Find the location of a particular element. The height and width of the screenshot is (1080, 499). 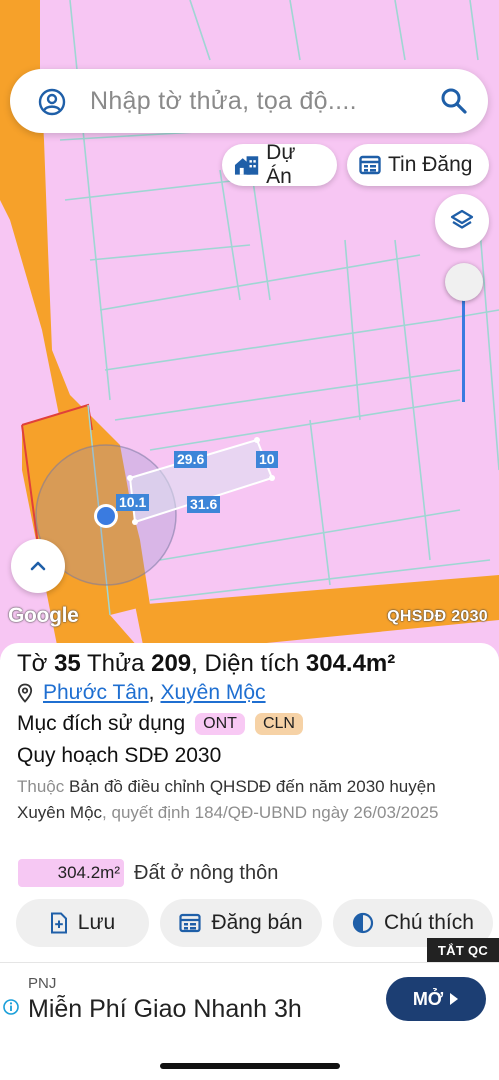

district-link: Xuyên Mộc is located at coordinates (213, 693).